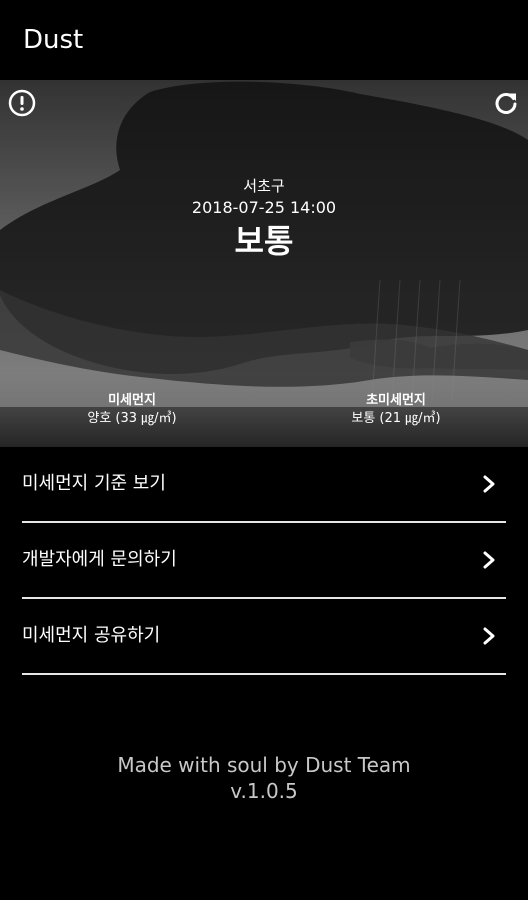 Image resolution: width=528 pixels, height=900 pixels. I want to click on app-title: Dust, so click(53, 40).